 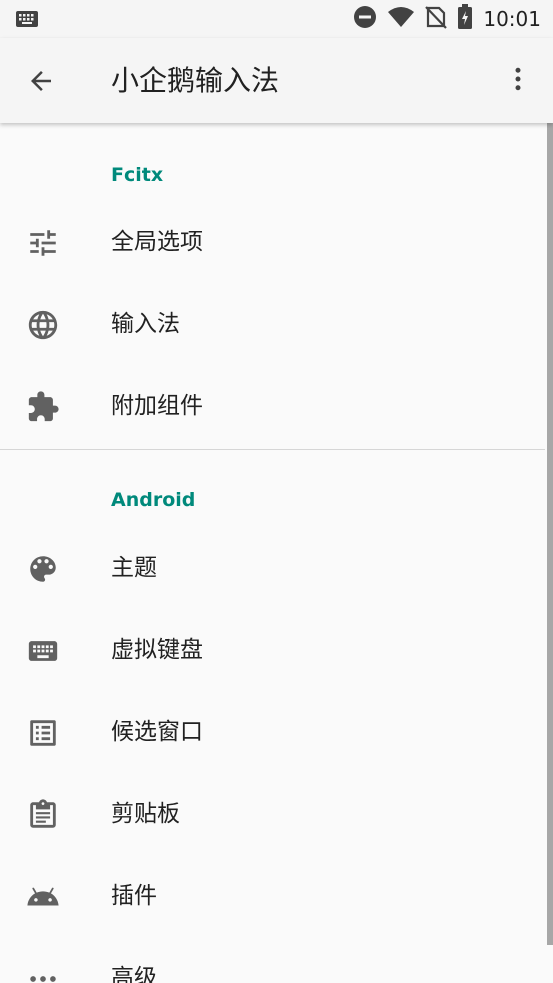 What do you see at coordinates (43, 325) in the screenshot?
I see `globe-icon` at bounding box center [43, 325].